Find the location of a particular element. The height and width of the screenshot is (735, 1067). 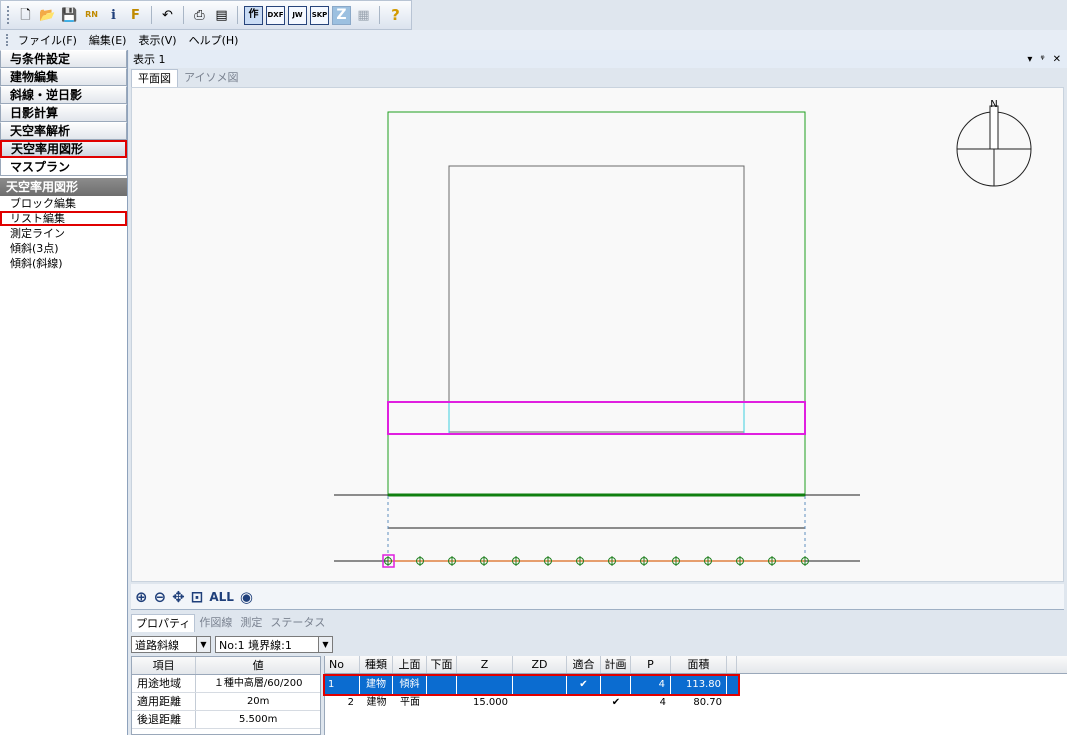

property-row: 適用距離 20m is located at coordinates (226, 702).